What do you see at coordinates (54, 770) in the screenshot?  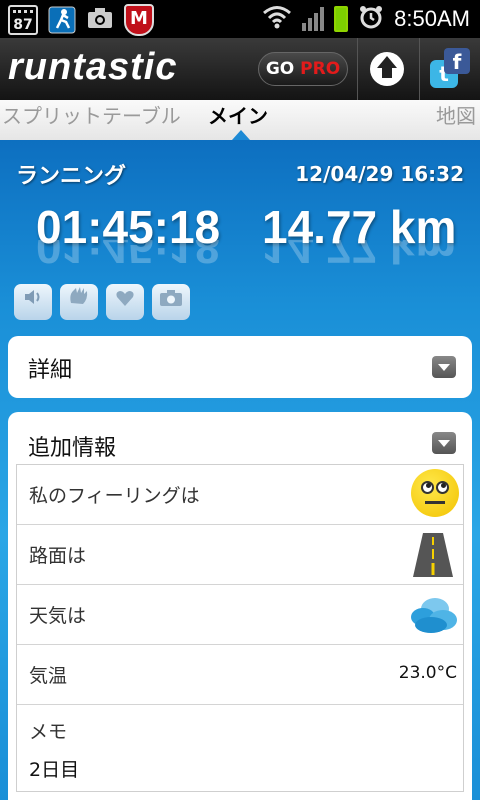 I see `memo-value: 2日目` at bounding box center [54, 770].